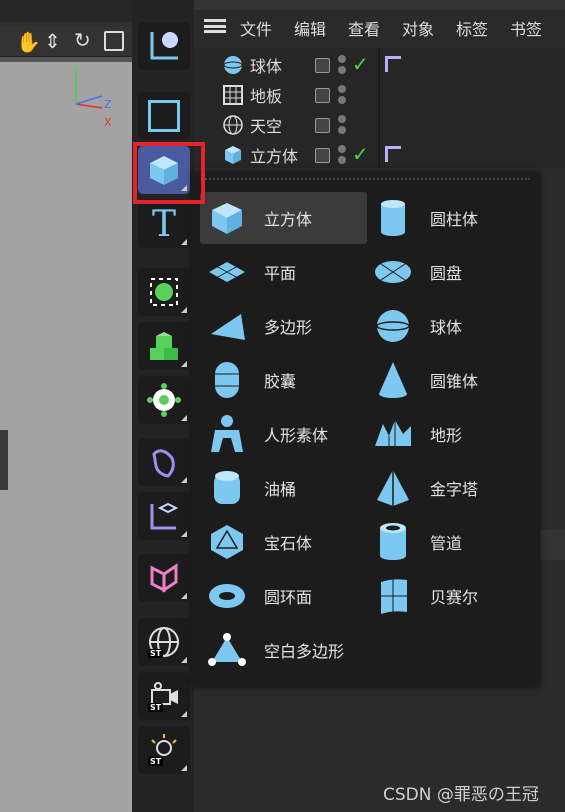  I want to click on menu-item-cube: 立方体, so click(258, 218).